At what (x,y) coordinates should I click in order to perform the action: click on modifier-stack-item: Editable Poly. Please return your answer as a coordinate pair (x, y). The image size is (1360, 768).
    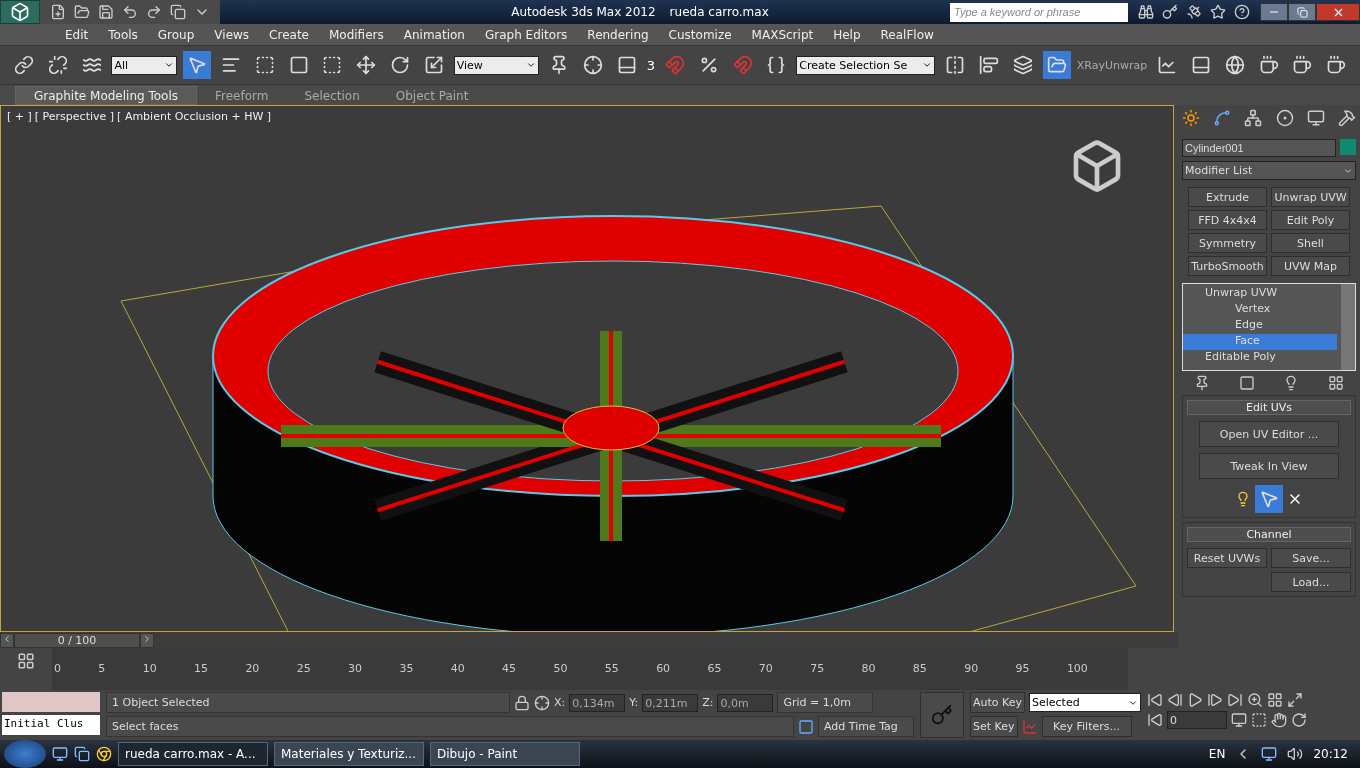
    Looking at the image, I should click on (1260, 358).